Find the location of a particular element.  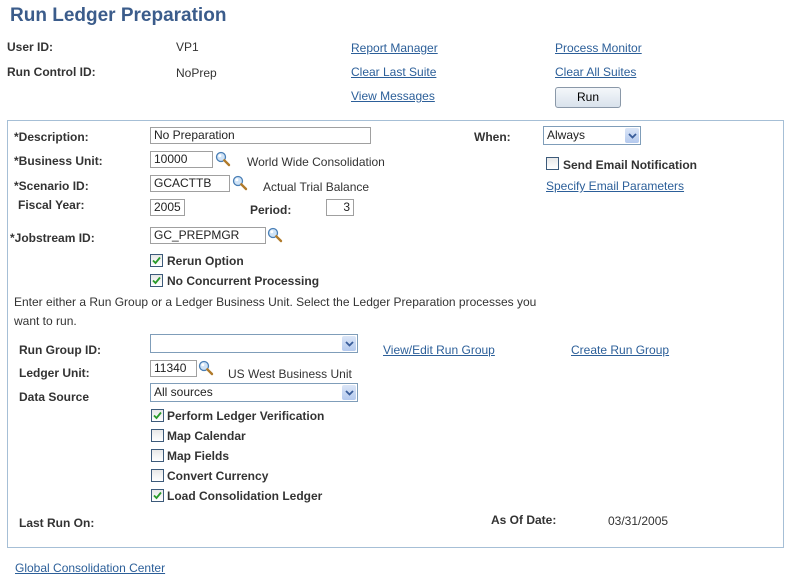

scenario-id-lookup-icon is located at coordinates (240, 184).